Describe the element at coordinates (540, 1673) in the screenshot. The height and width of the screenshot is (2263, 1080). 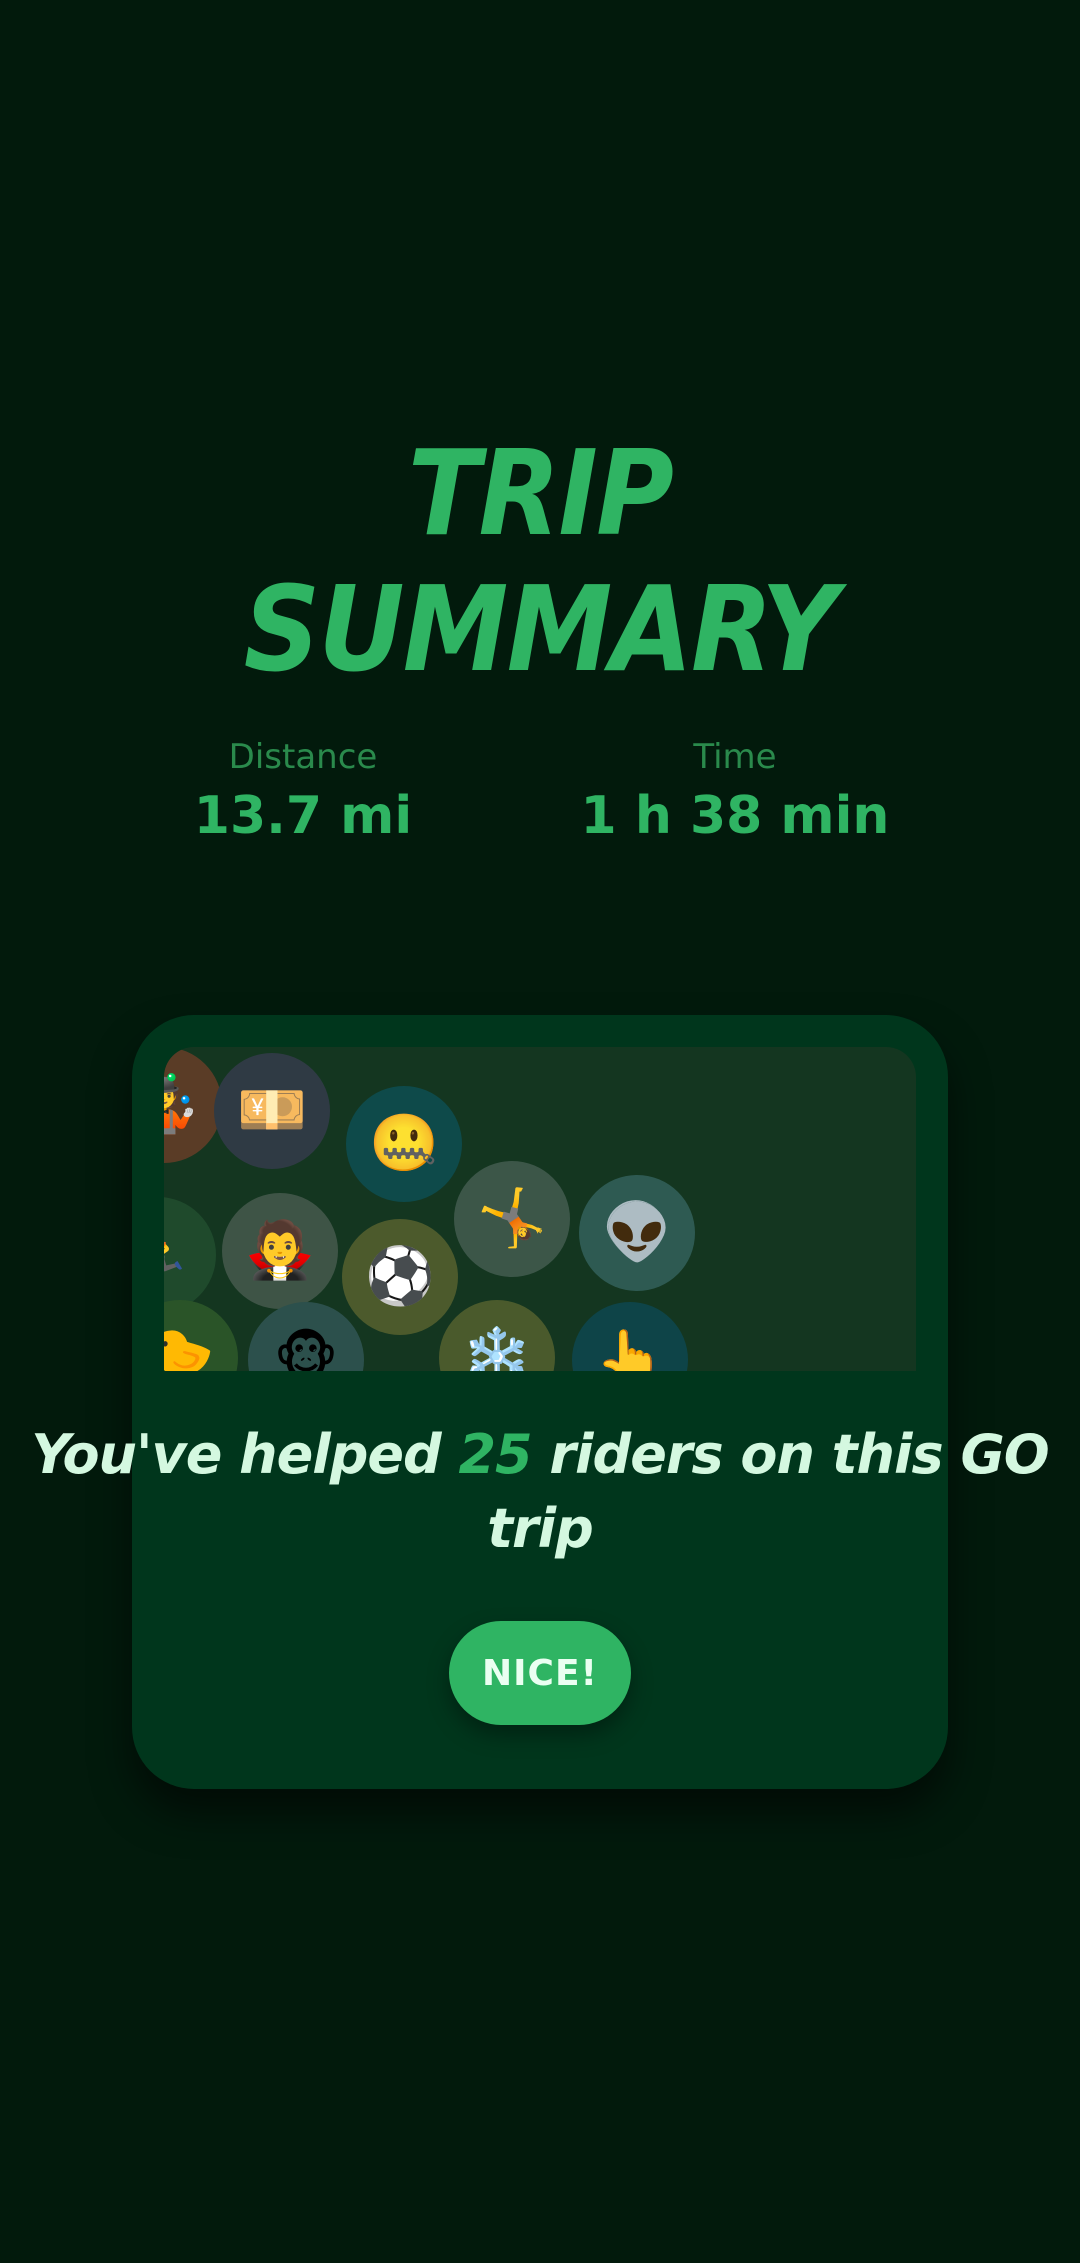
I see `nice-button: NICE!` at that location.